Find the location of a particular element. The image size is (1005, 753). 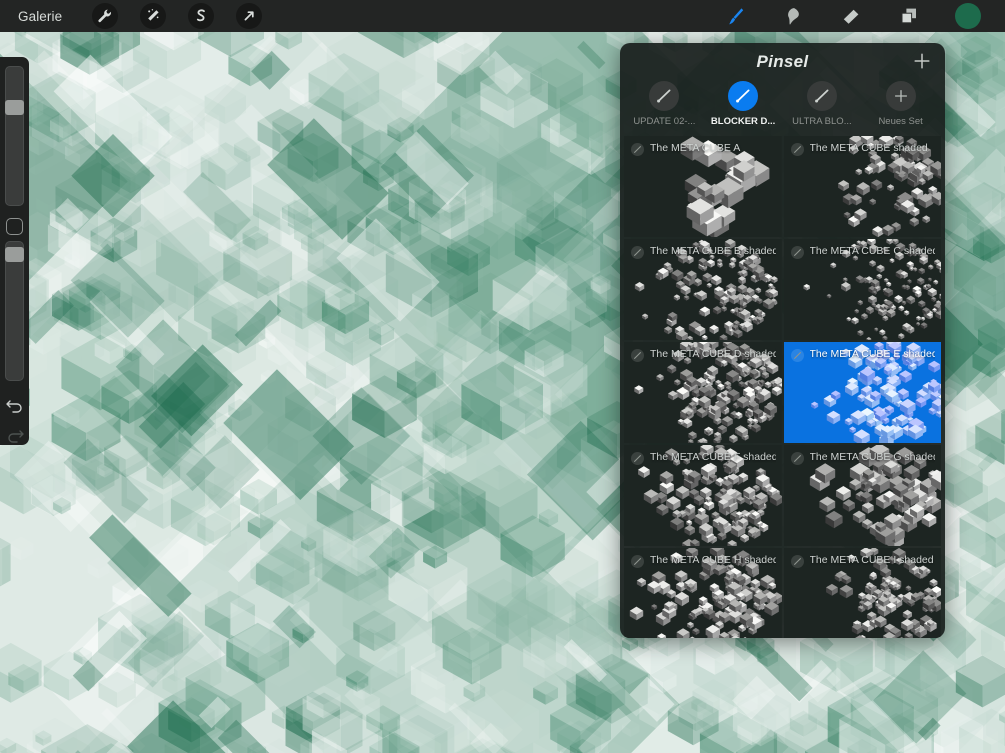

actions-wrench-icon is located at coordinates (105, 16).